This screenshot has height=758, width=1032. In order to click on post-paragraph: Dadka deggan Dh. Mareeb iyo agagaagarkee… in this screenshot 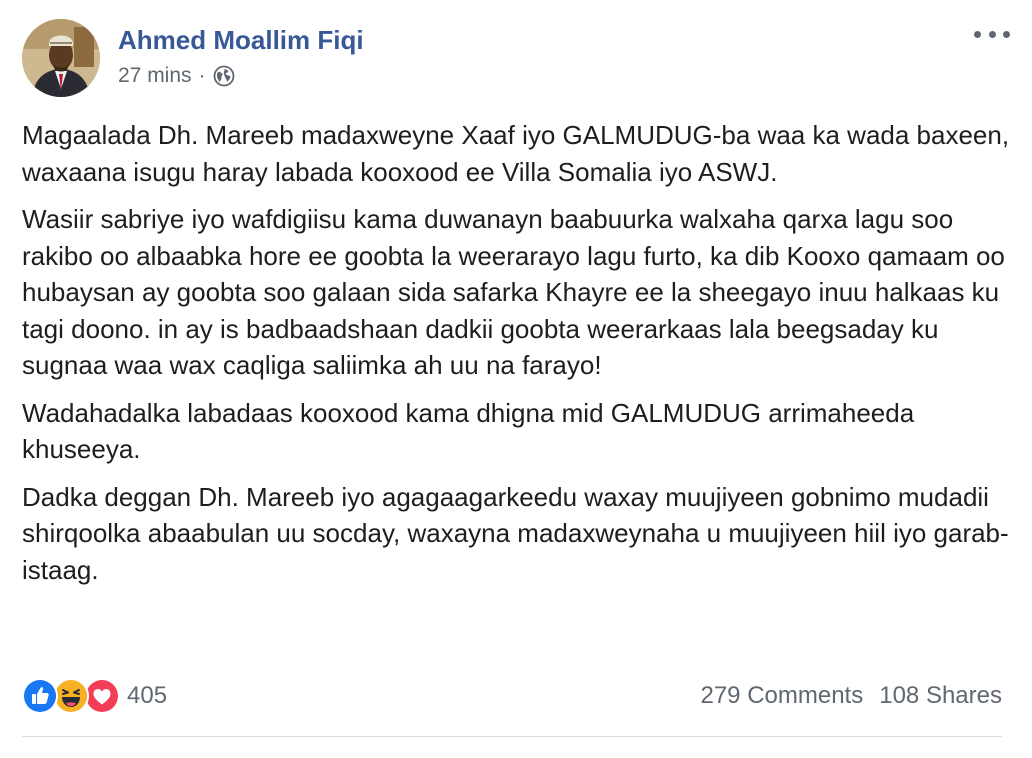, I will do `click(515, 533)`.